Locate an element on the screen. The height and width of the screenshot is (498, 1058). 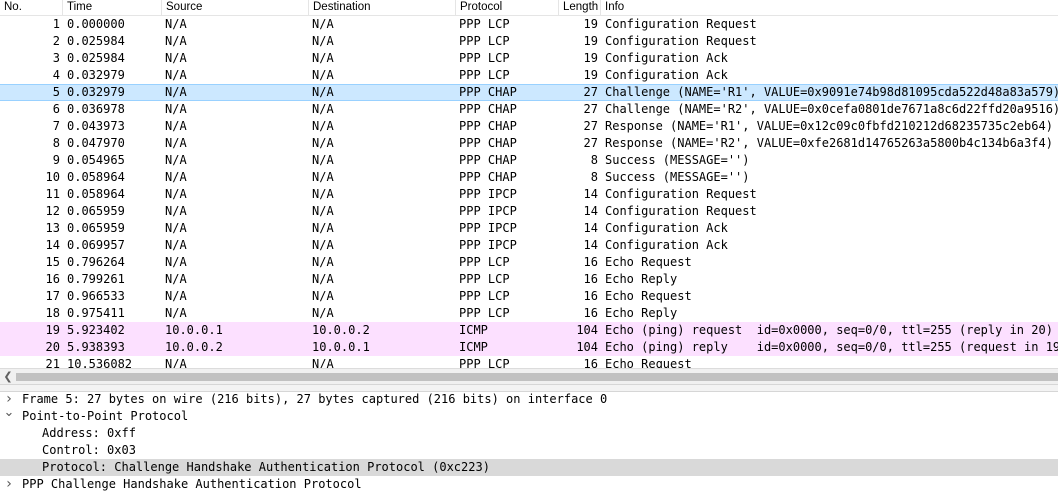
packet-row: 15 0.796264 N/A N/A PPP LCP 16 Echo Request is located at coordinates (529, 262).